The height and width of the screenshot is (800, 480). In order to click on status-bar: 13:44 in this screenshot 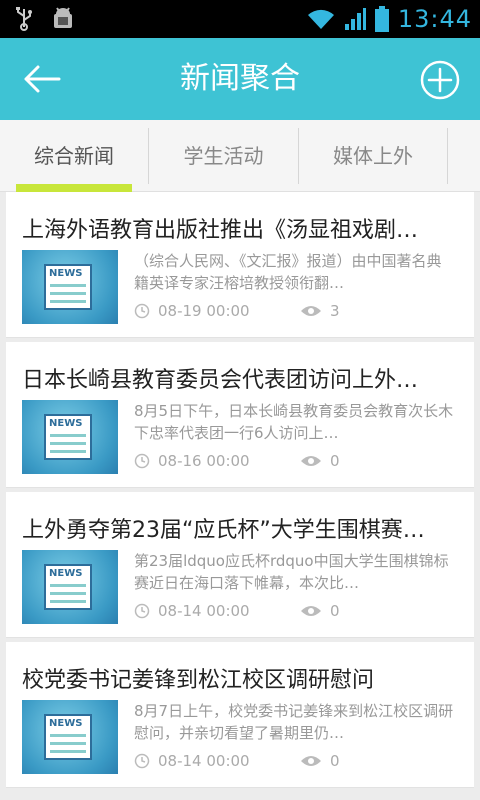, I will do `click(240, 19)`.